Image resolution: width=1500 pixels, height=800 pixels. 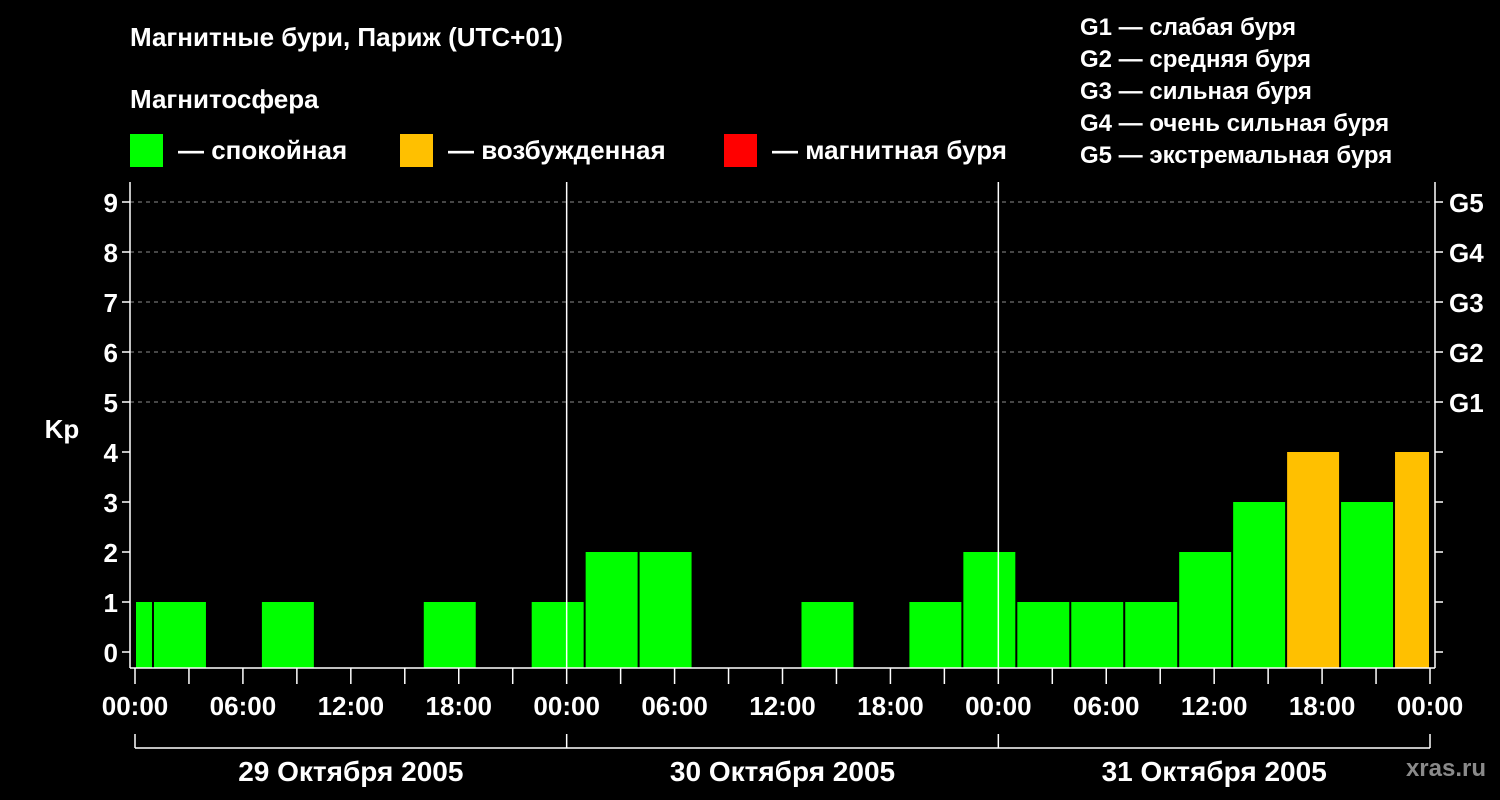 What do you see at coordinates (111, 353) in the screenshot?
I see `y-tick-label: 6` at bounding box center [111, 353].